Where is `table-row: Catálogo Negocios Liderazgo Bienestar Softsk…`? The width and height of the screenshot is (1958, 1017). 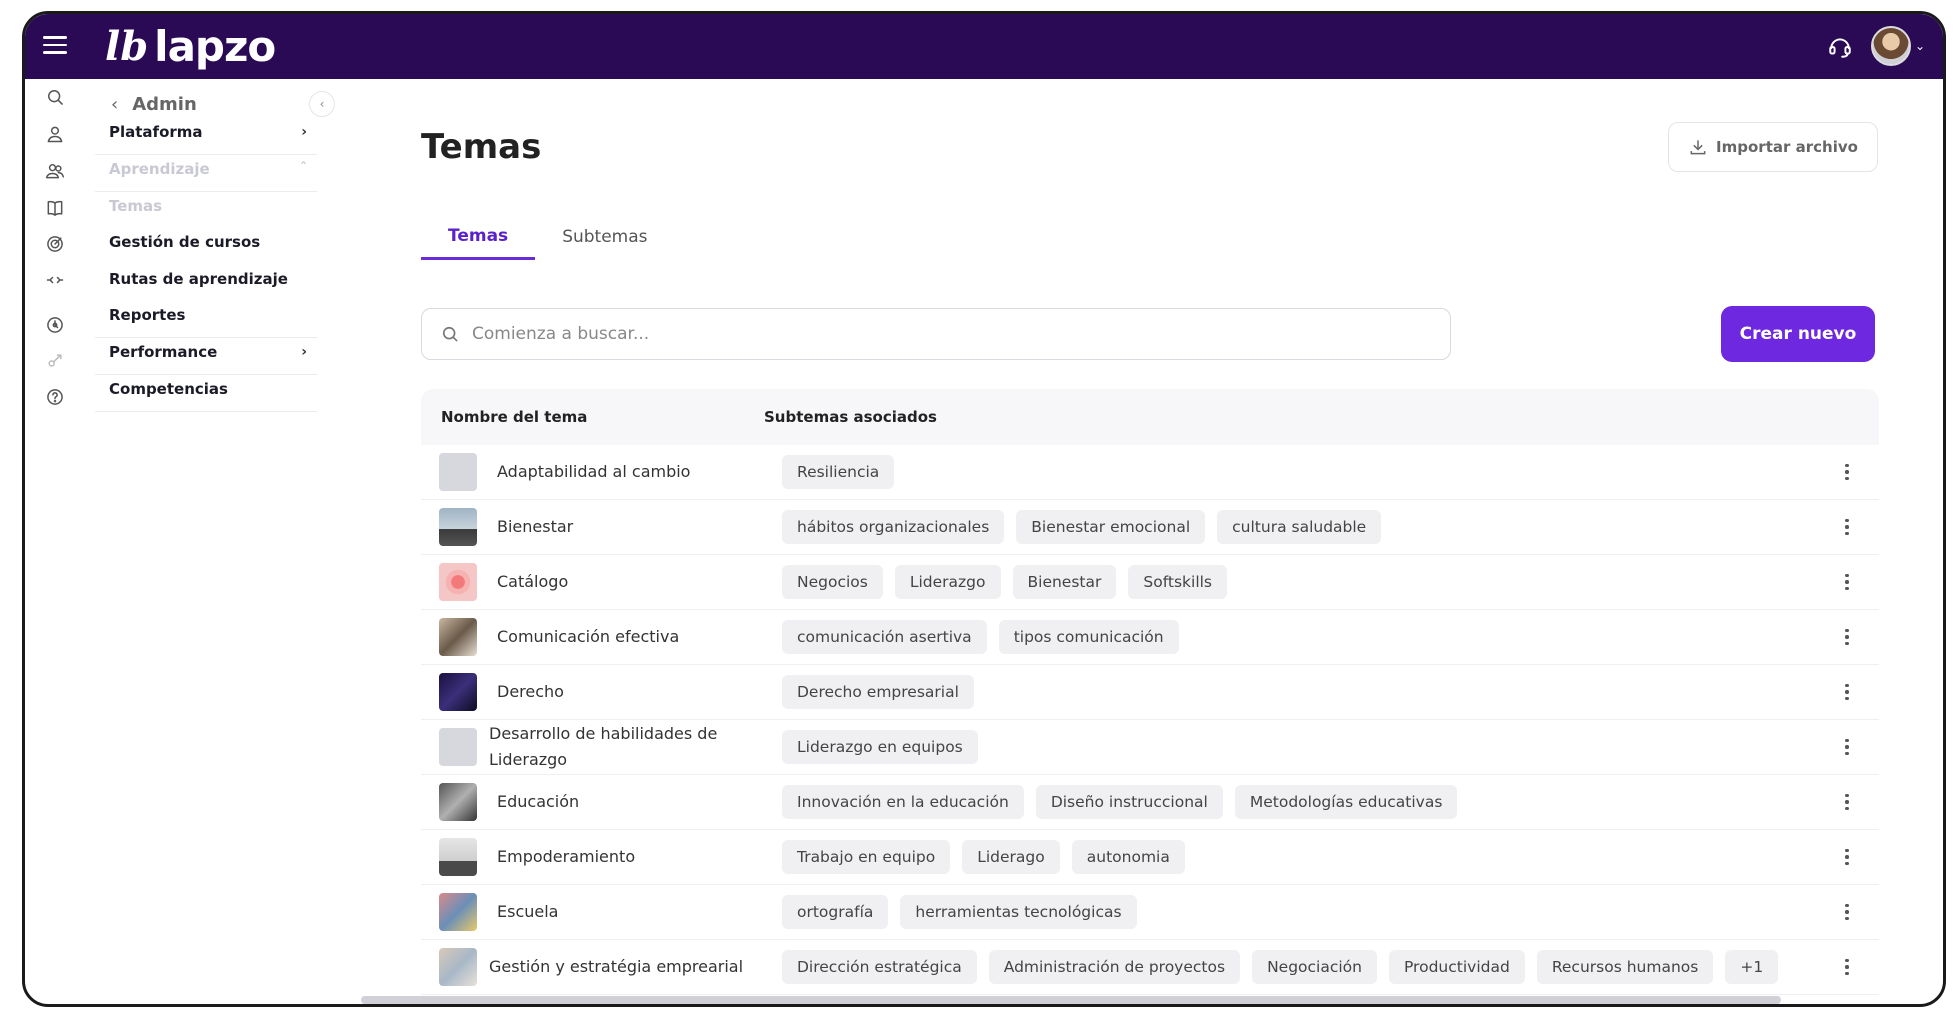 table-row: Catálogo Negocios Liderazgo Bienestar Softsk… is located at coordinates (1150, 582).